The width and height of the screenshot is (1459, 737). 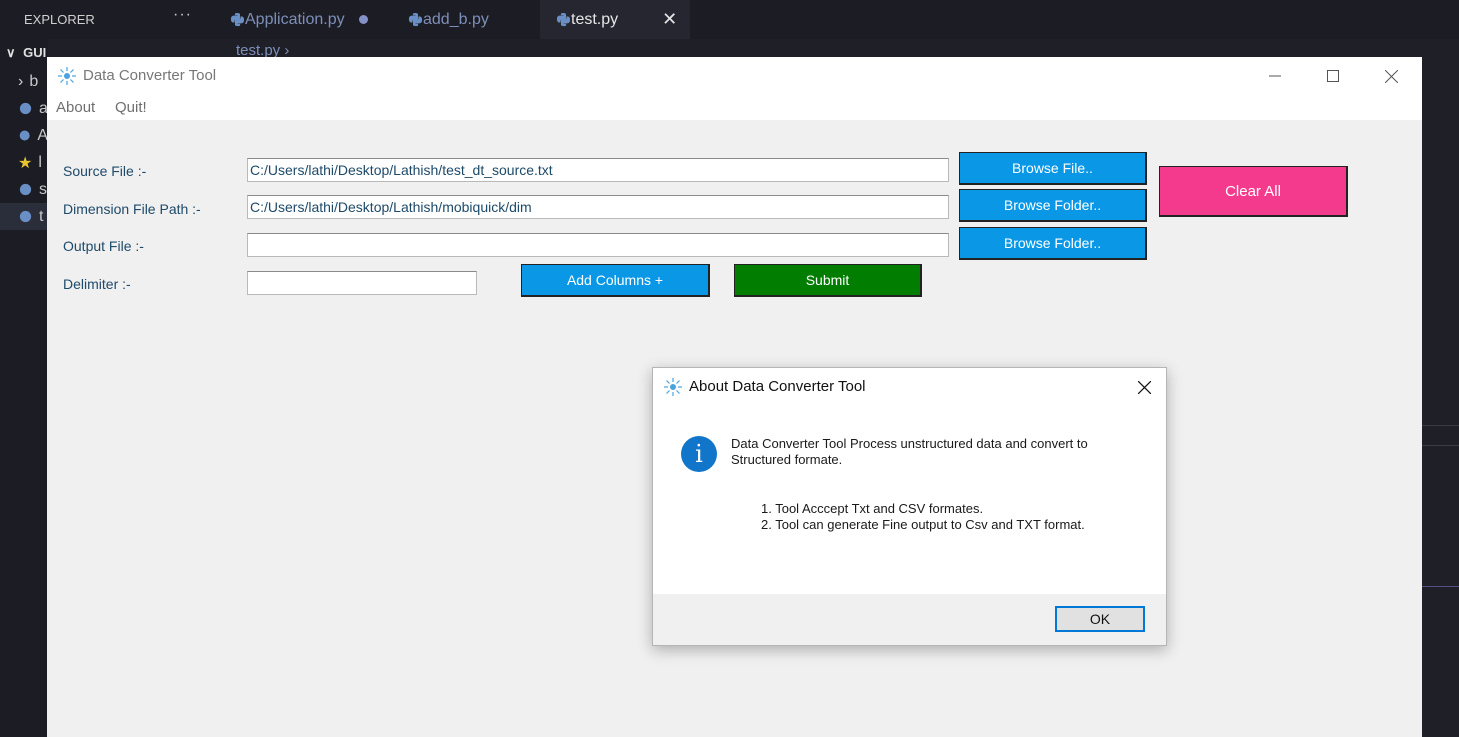 I want to click on tab-label: add_b.py, so click(x=456, y=19).